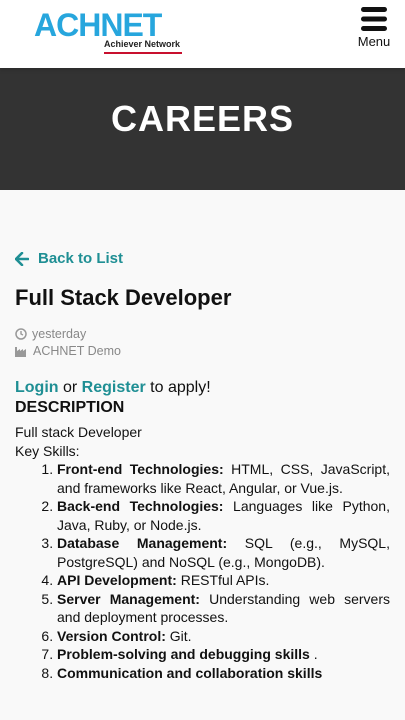  I want to click on menu-label: Menu, so click(374, 41).